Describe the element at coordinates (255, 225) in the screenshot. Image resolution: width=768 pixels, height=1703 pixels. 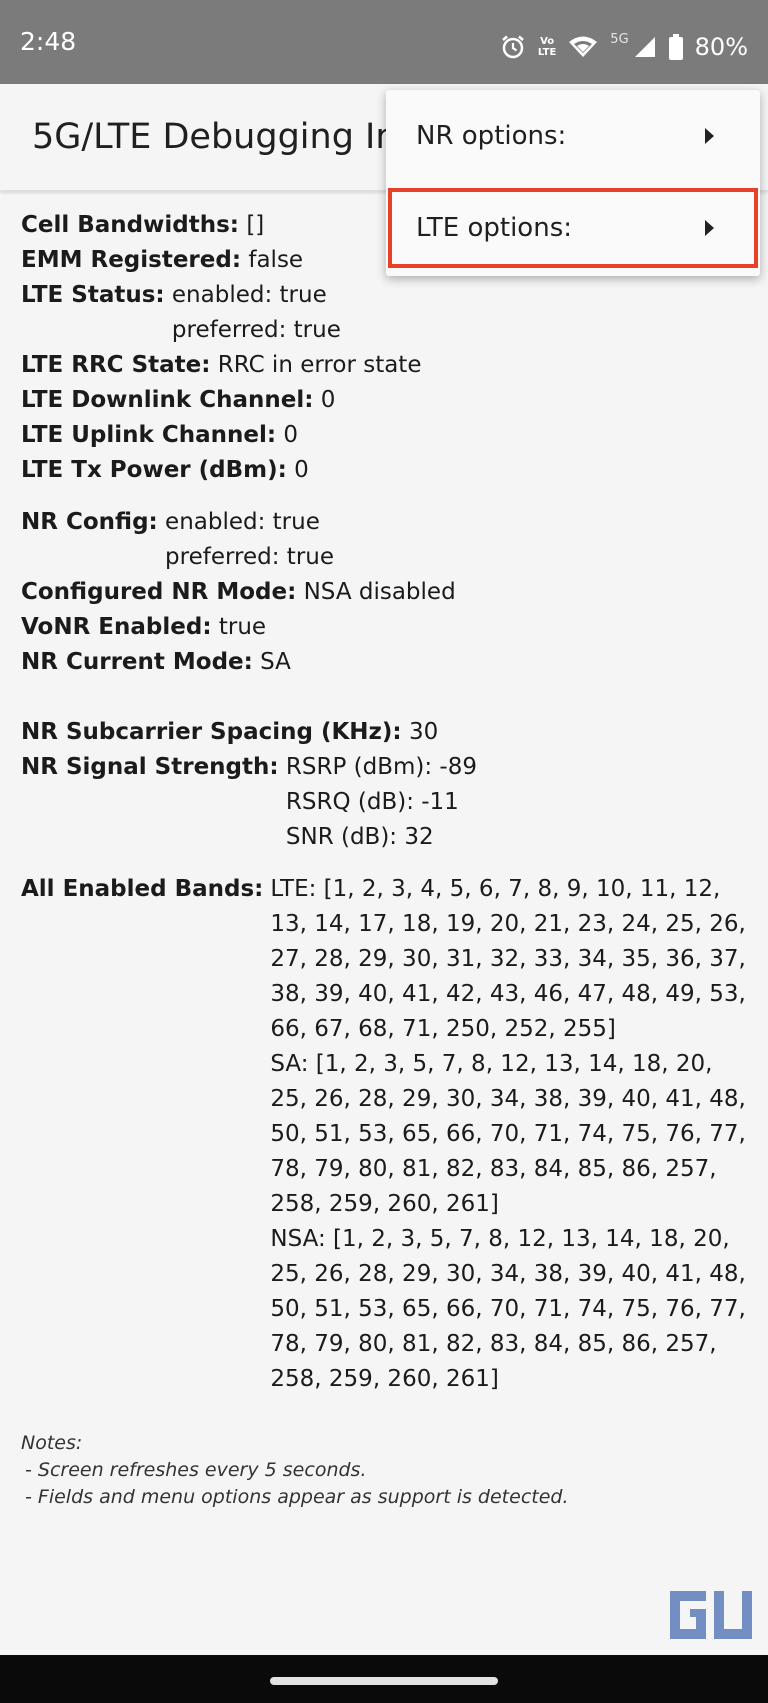
I see `cell-bandwidths-value: []` at that location.